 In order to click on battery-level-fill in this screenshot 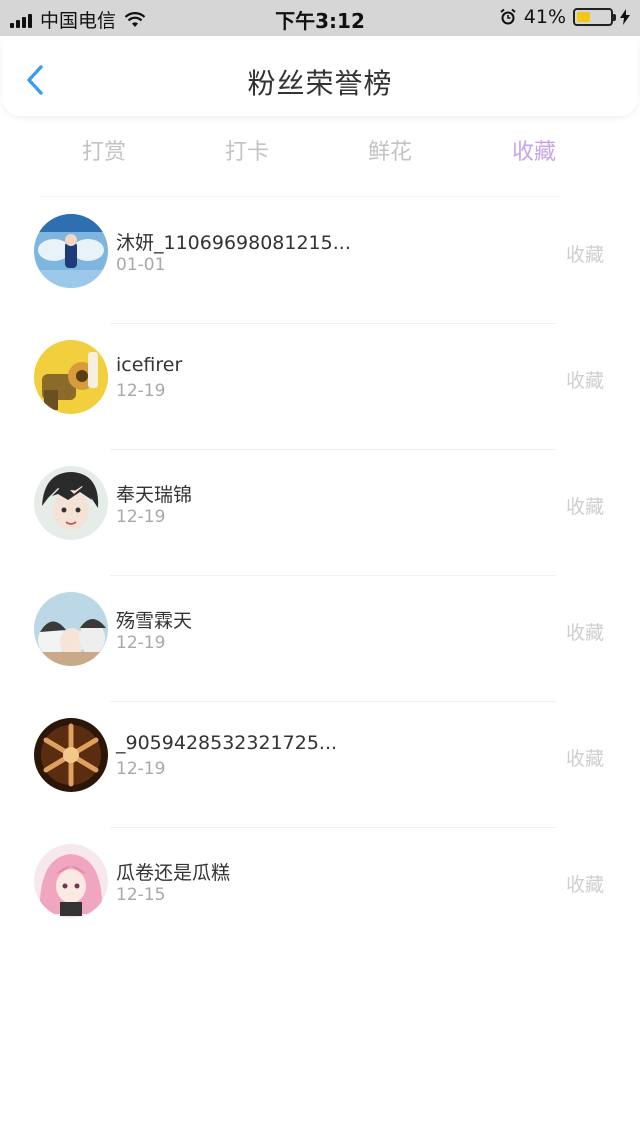, I will do `click(584, 17)`.